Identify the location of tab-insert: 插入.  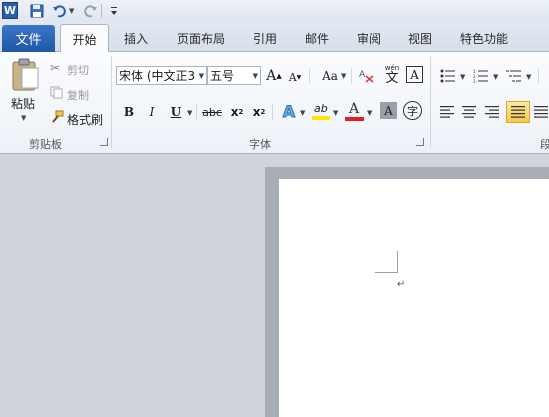
(136, 38).